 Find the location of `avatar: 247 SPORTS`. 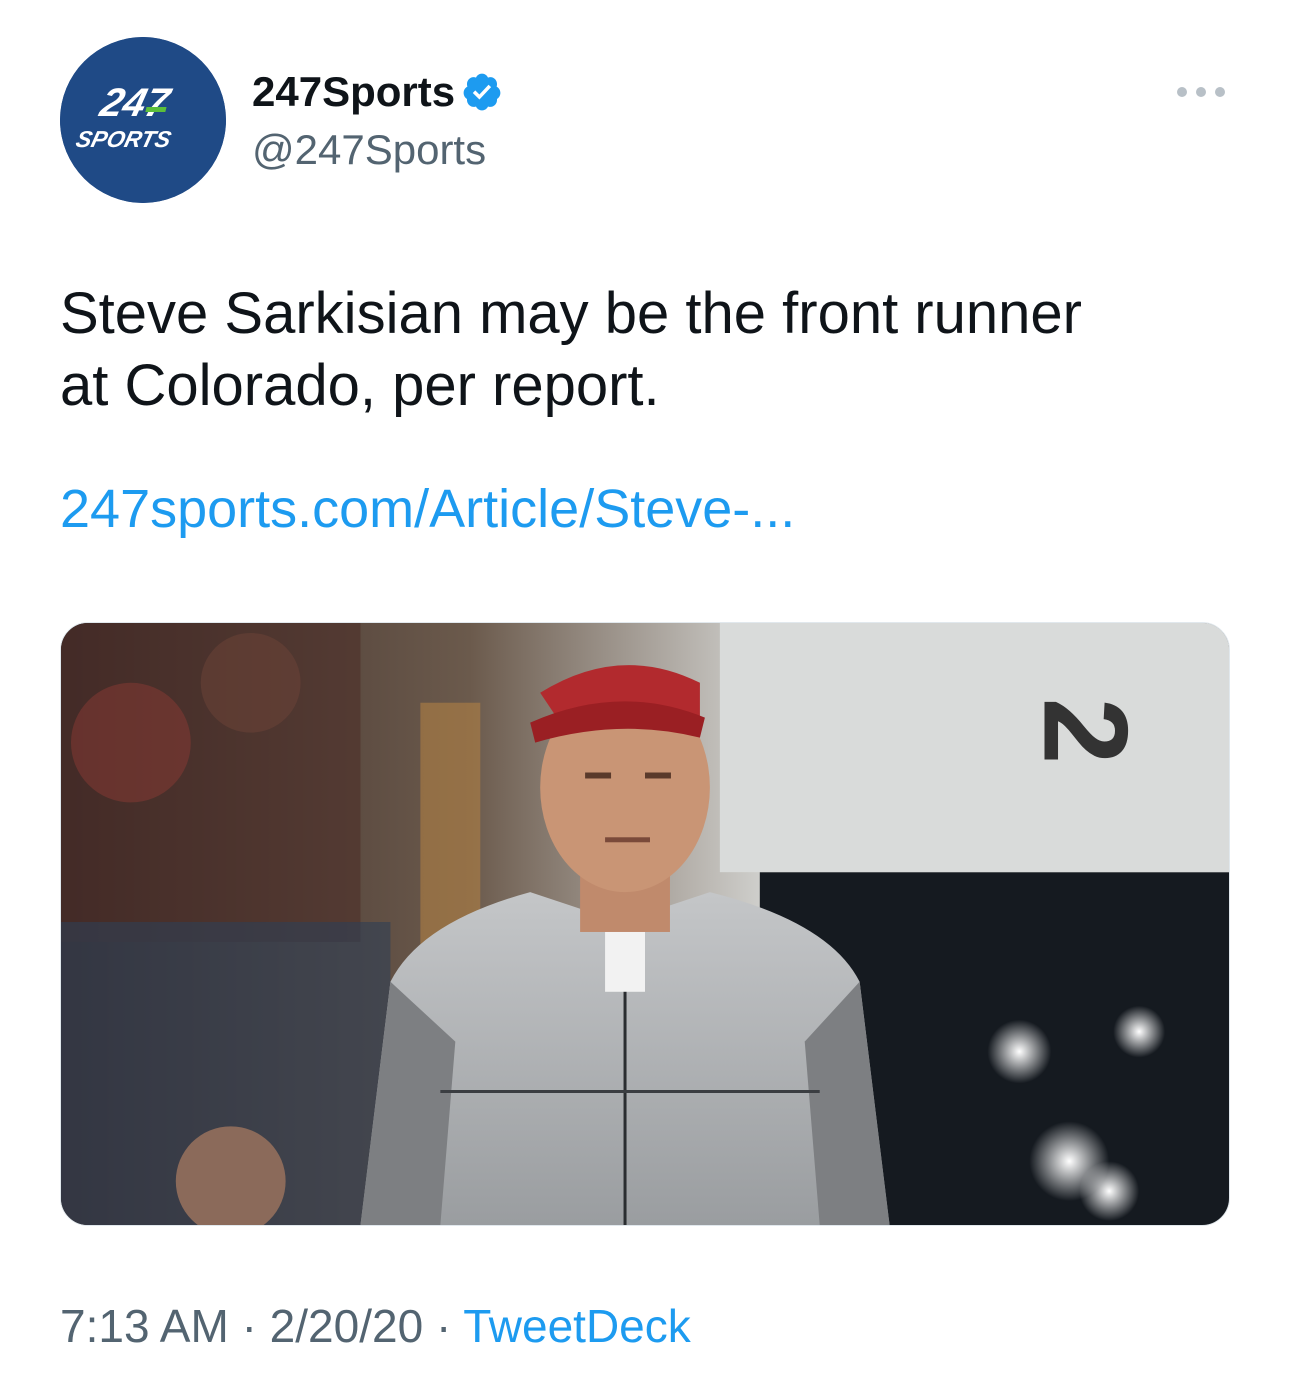

avatar: 247 SPORTS is located at coordinates (143, 120).